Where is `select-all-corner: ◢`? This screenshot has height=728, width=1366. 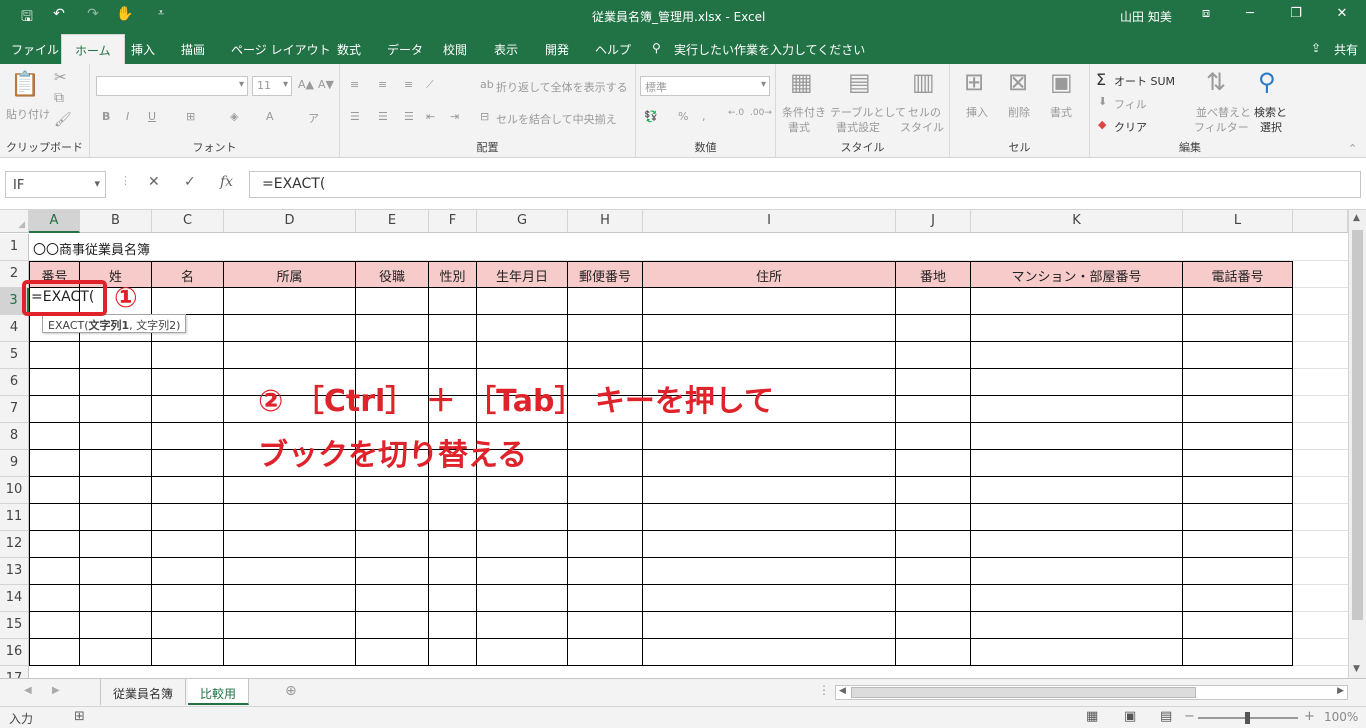 select-all-corner: ◢ is located at coordinates (14, 221).